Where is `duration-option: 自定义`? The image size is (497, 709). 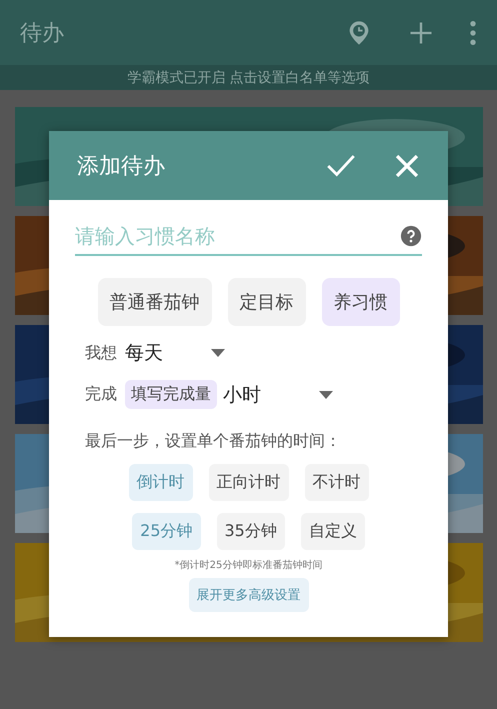 duration-option: 自定义 is located at coordinates (332, 531).